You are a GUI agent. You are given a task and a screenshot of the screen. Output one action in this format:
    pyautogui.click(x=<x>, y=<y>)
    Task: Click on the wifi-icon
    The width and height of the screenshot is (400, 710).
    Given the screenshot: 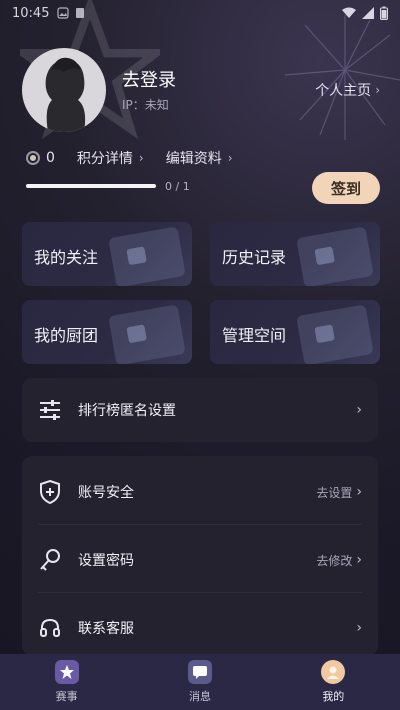 What is the action you would take?
    pyautogui.click(x=349, y=12)
    